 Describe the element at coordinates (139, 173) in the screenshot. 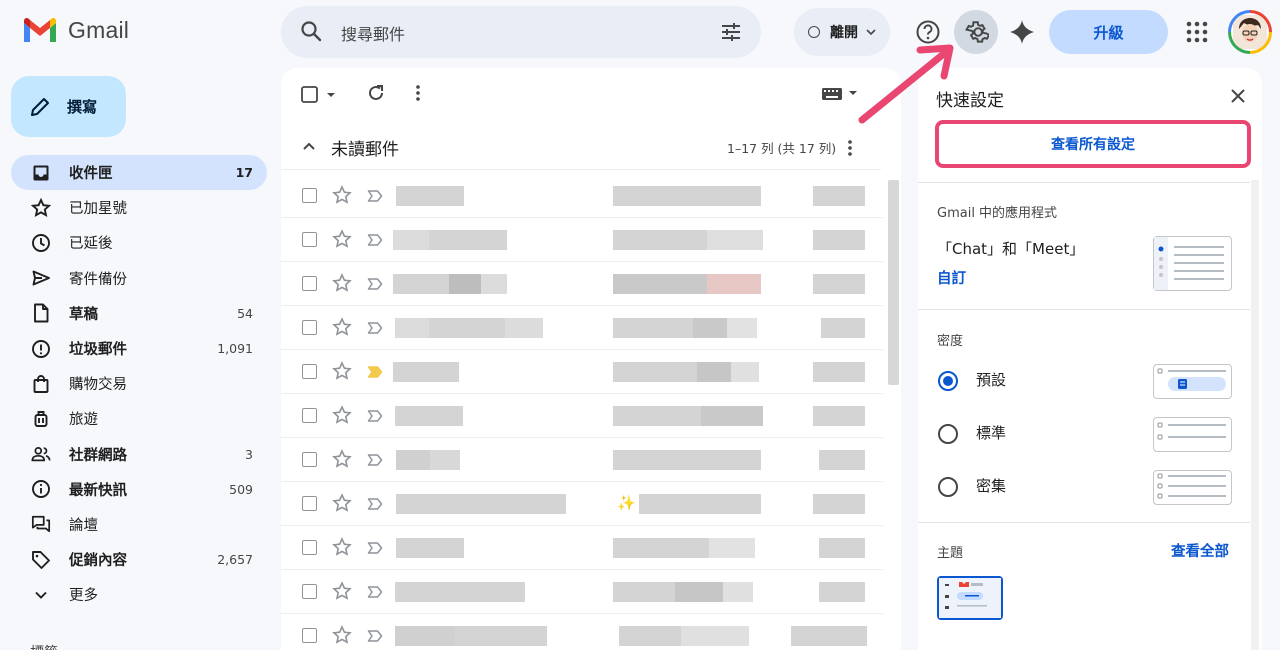

I see `sidebar-item: 收件匣 17` at that location.